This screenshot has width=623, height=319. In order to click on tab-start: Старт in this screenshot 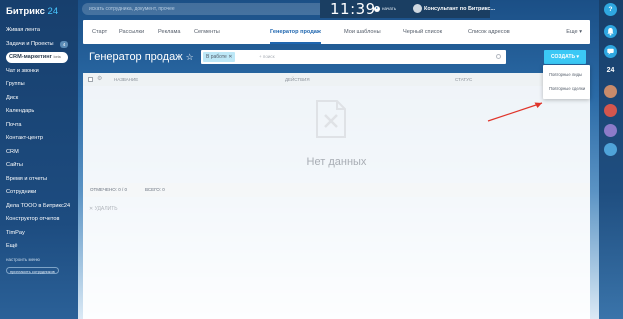, I will do `click(99, 32)`.